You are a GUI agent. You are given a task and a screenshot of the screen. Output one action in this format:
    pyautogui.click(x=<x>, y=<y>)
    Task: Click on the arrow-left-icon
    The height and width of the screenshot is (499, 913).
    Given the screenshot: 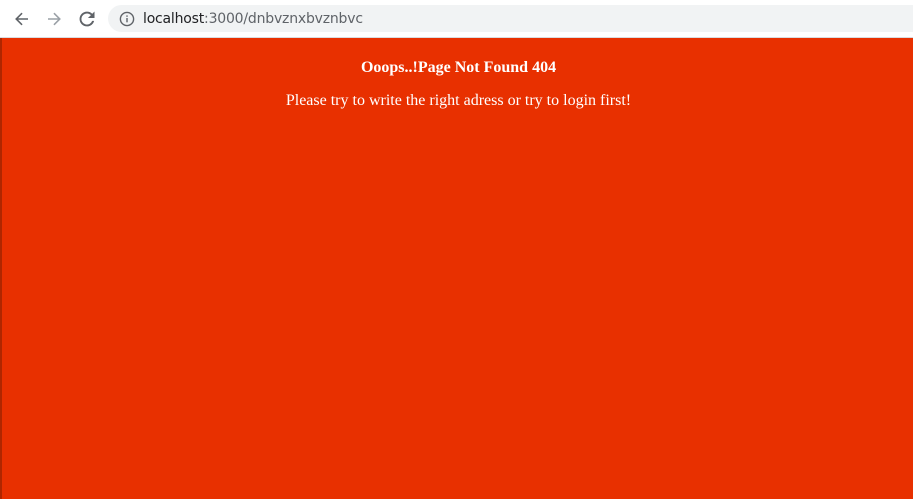 What is the action you would take?
    pyautogui.click(x=21, y=19)
    